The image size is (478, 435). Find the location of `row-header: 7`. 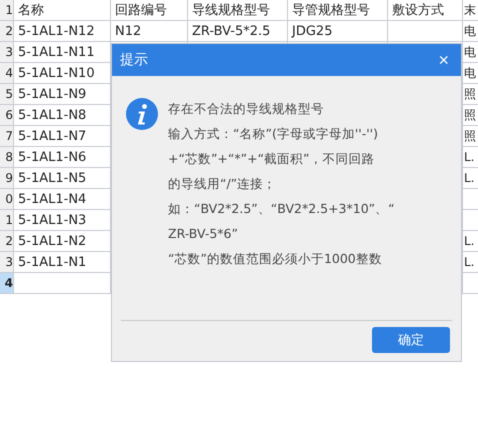

row-header: 7 is located at coordinates (7, 136).